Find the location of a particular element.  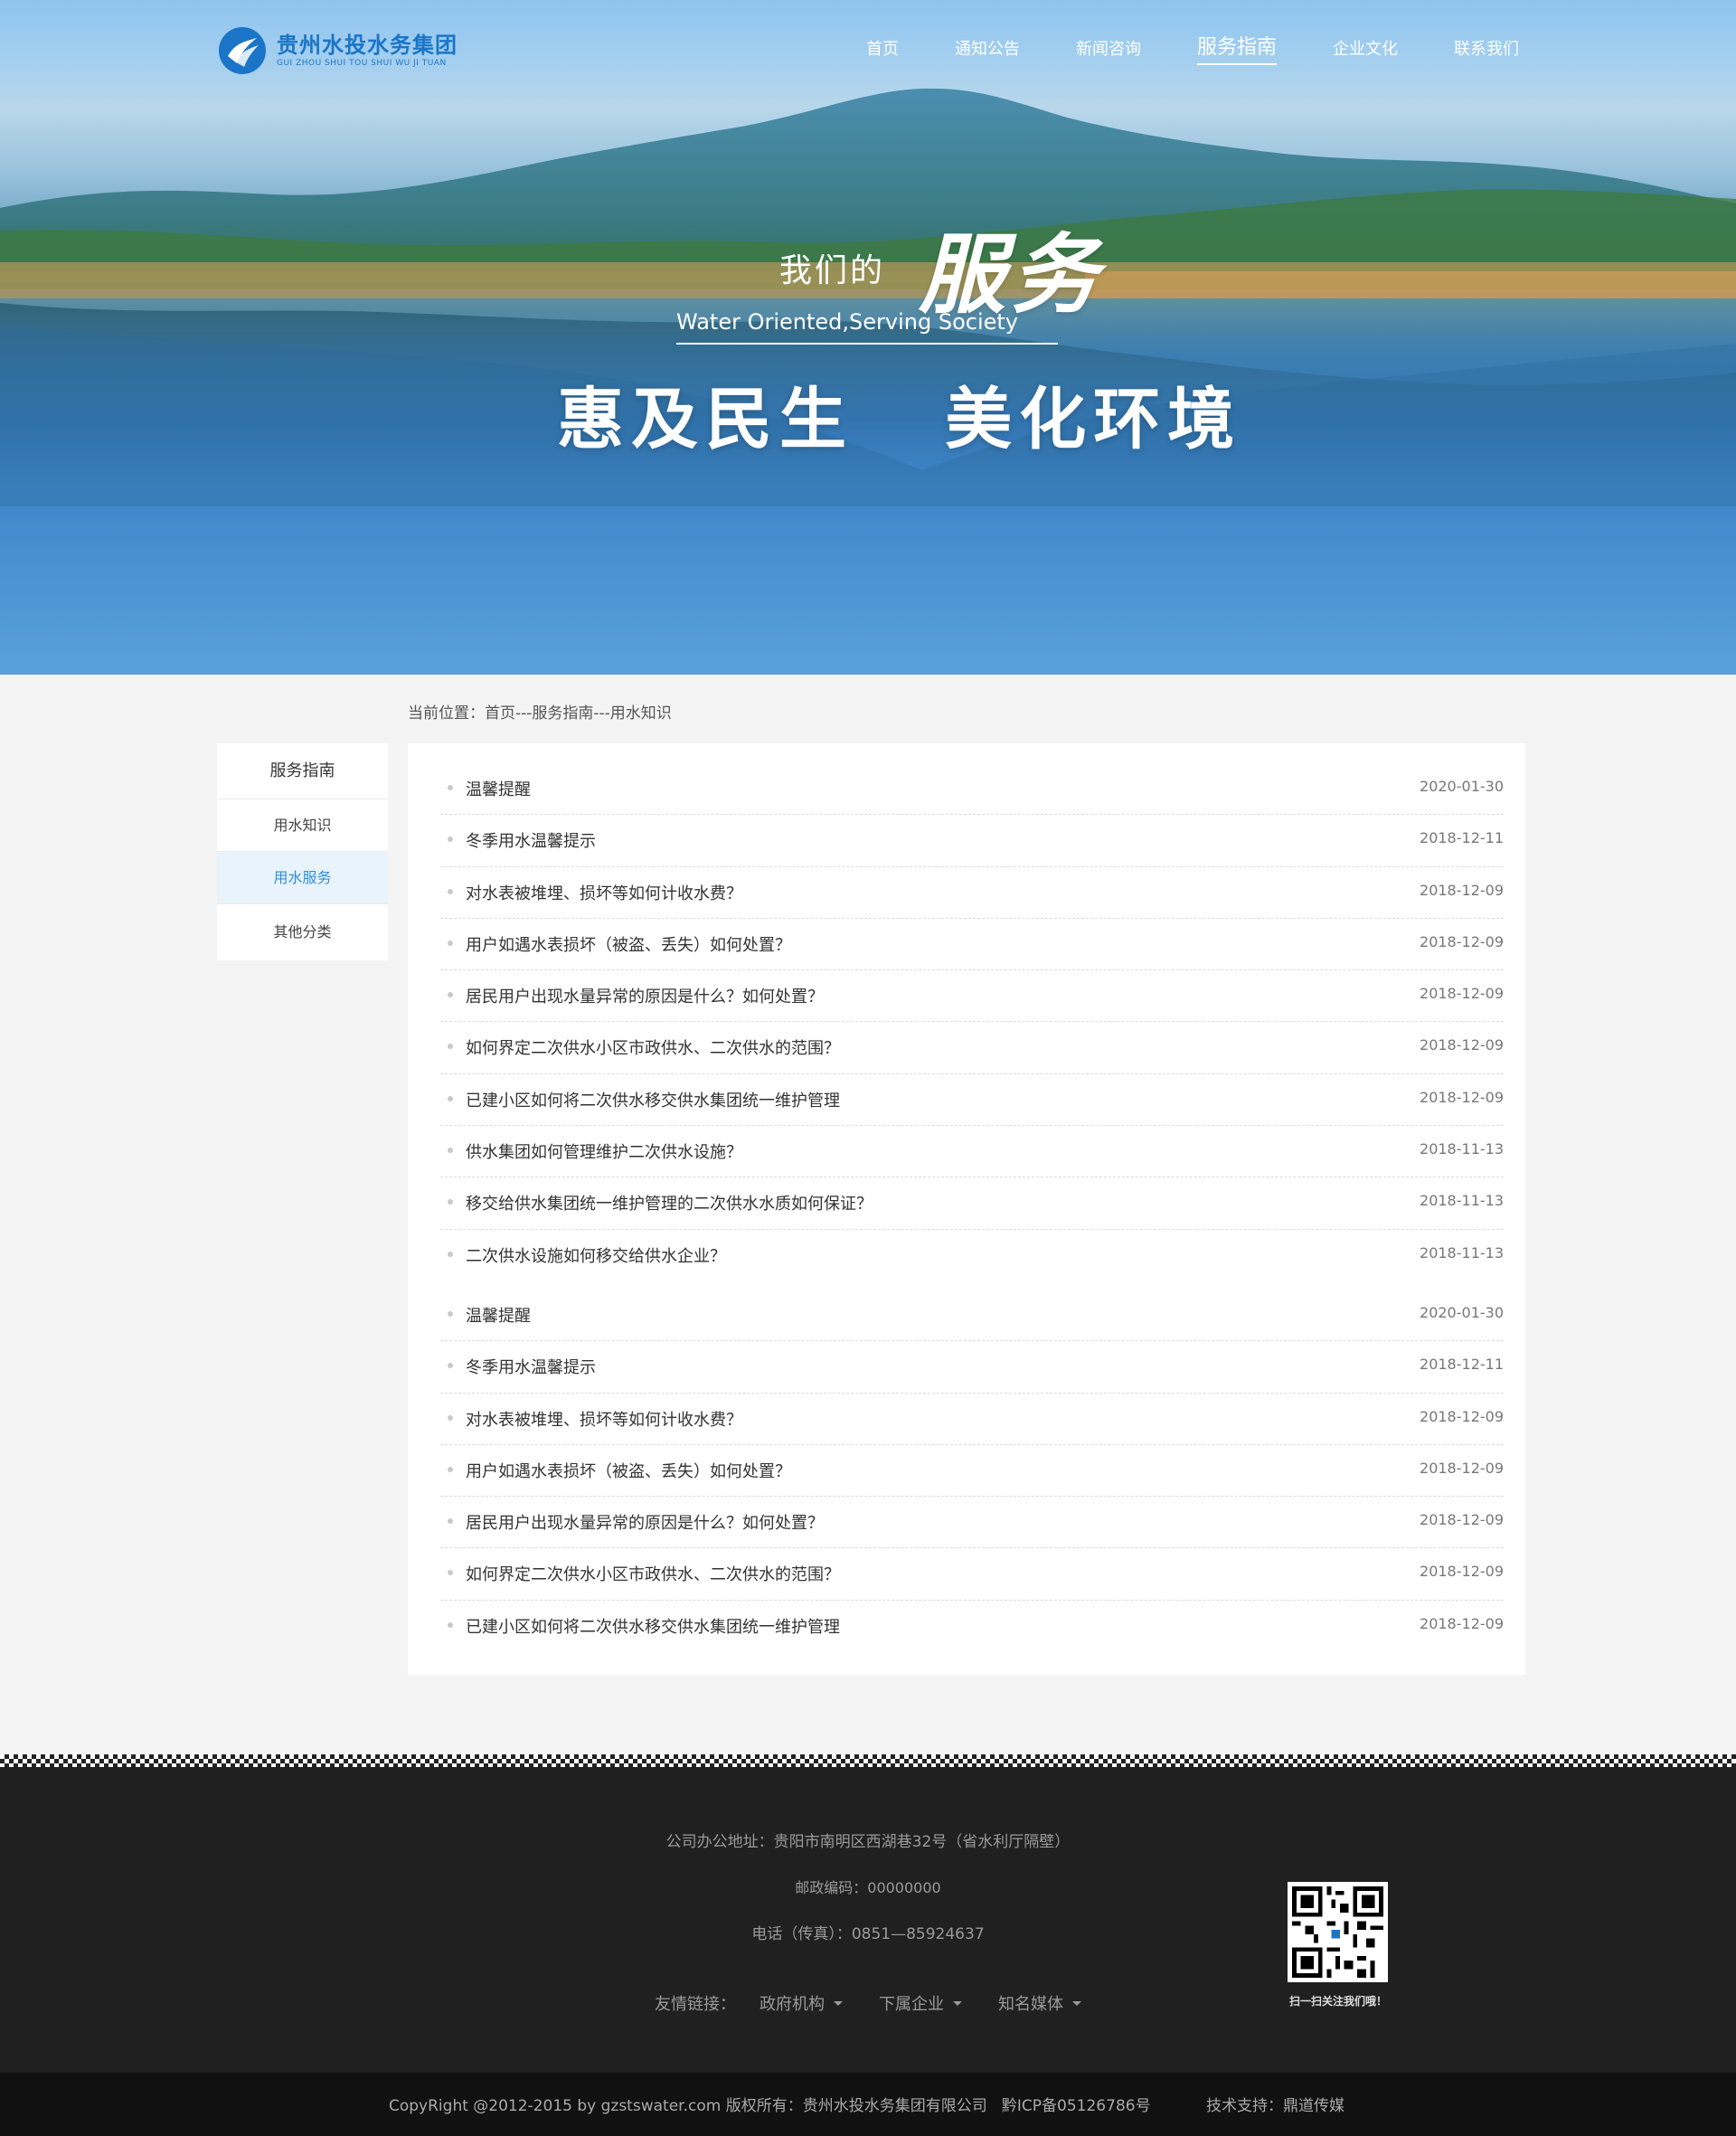

list-item-title: 供水集团如何管理维护二次供水设施？ is located at coordinates (604, 1151).